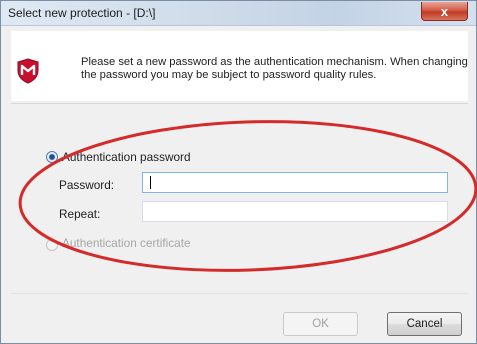 Image resolution: width=477 pixels, height=344 pixels. Describe the element at coordinates (52, 245) in the screenshot. I see `certificate-radio` at that location.